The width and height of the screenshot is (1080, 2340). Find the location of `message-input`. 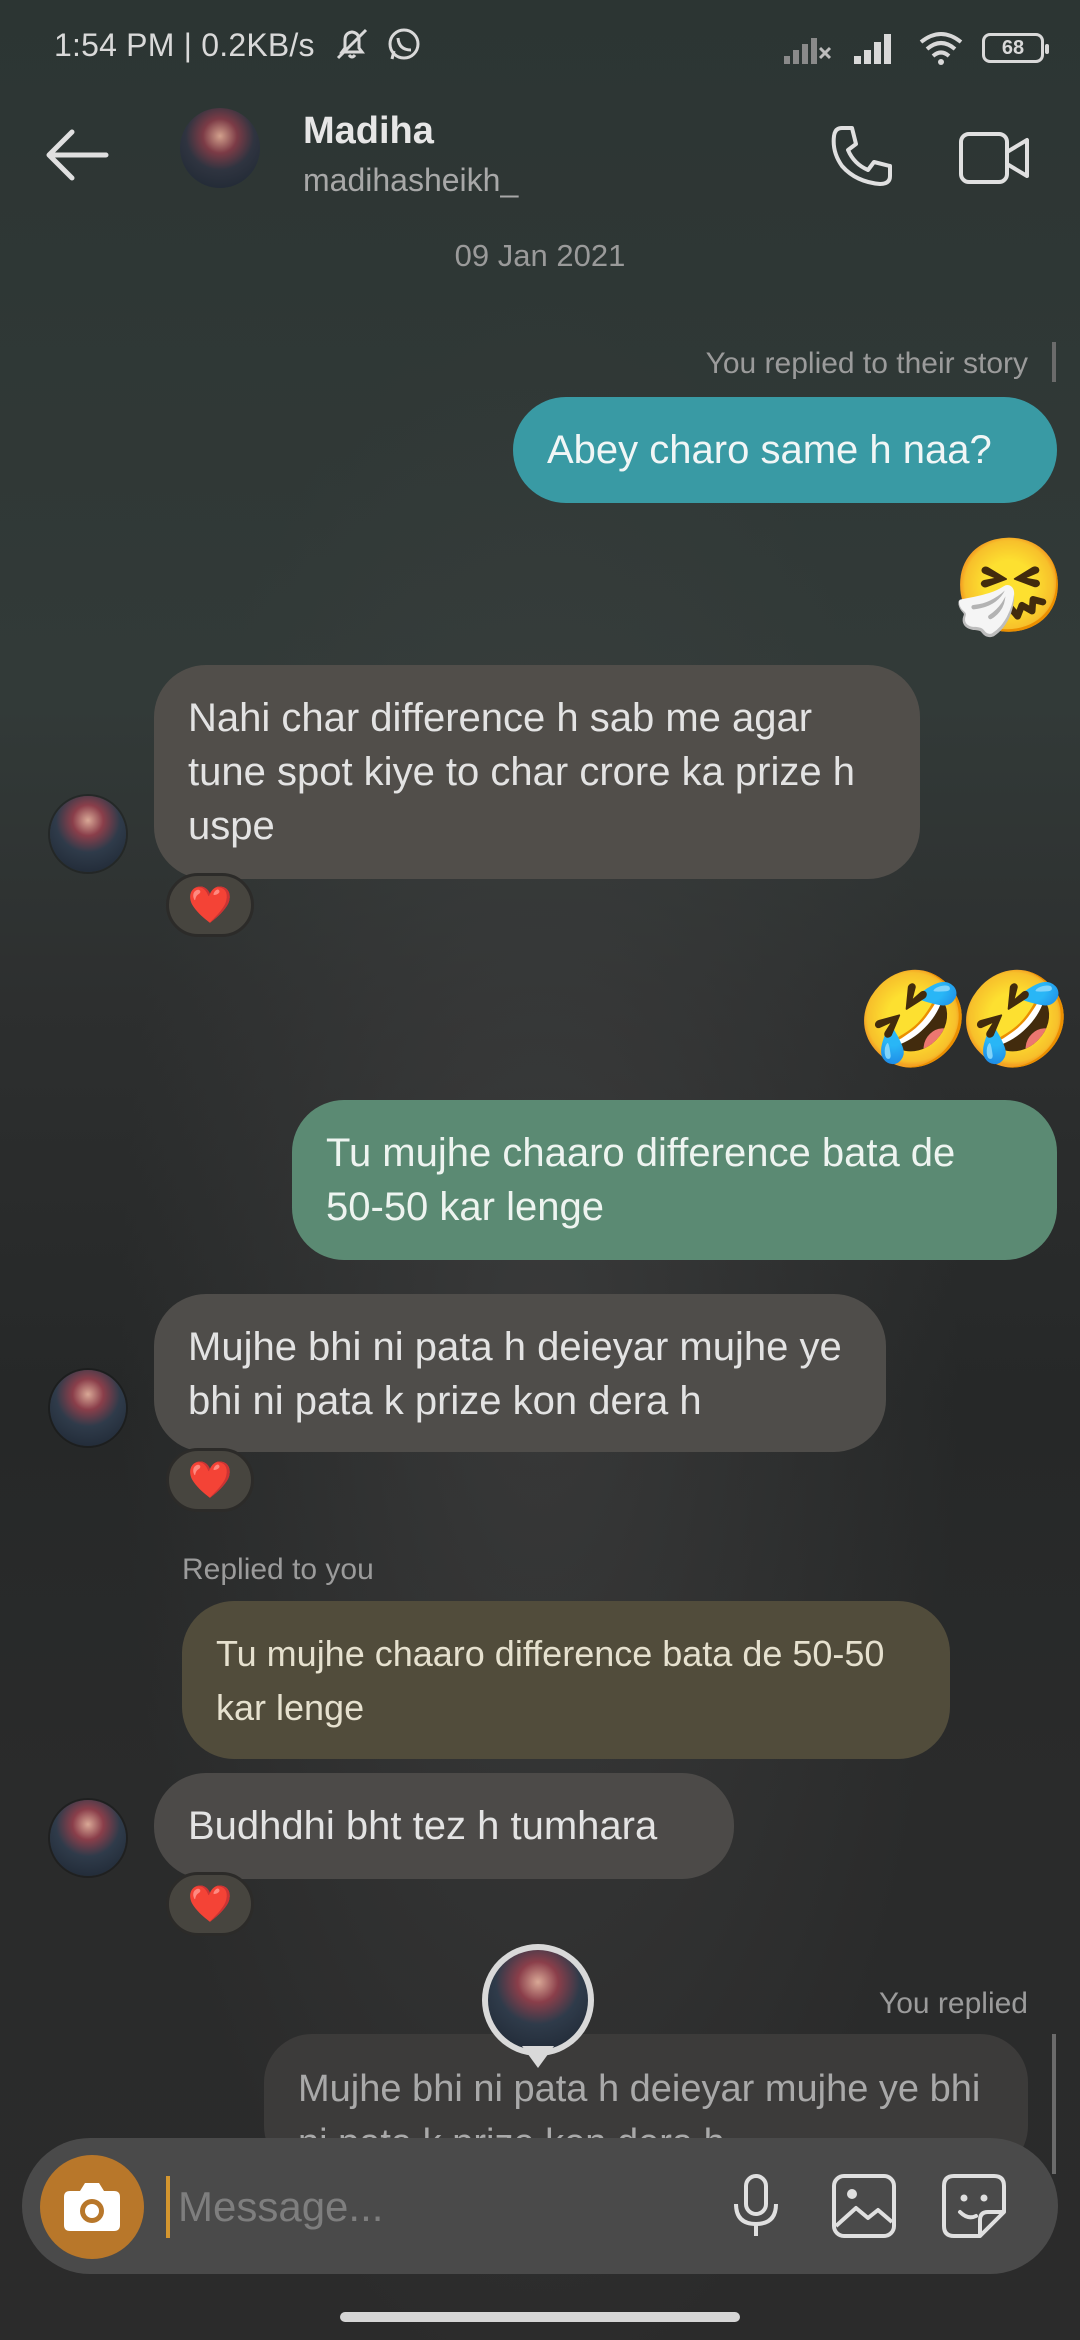

message-input is located at coordinates (433, 2207).